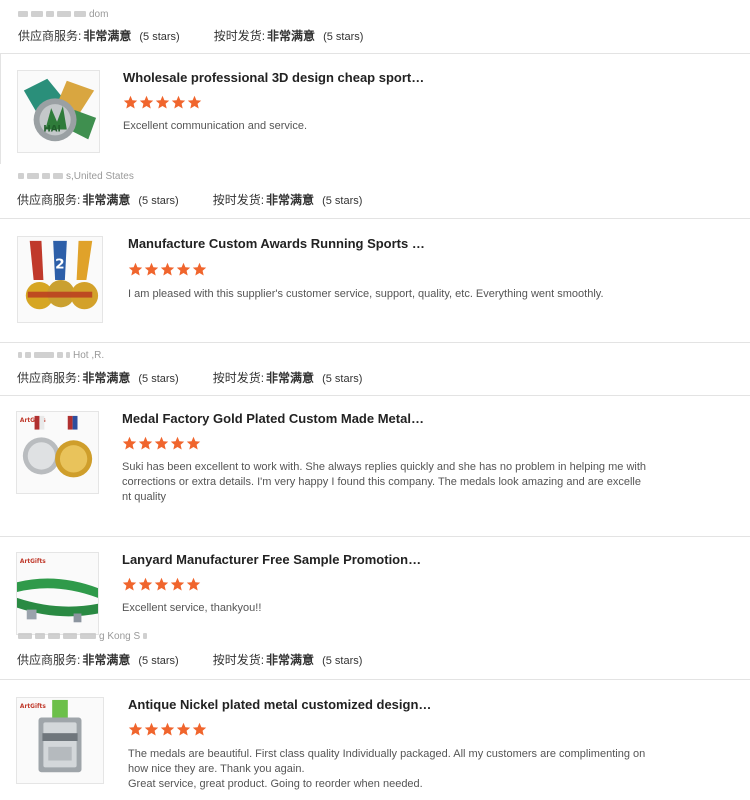  What do you see at coordinates (216, 769) in the screenshot?
I see `review-line: how nice they are. Thank you again.` at bounding box center [216, 769].